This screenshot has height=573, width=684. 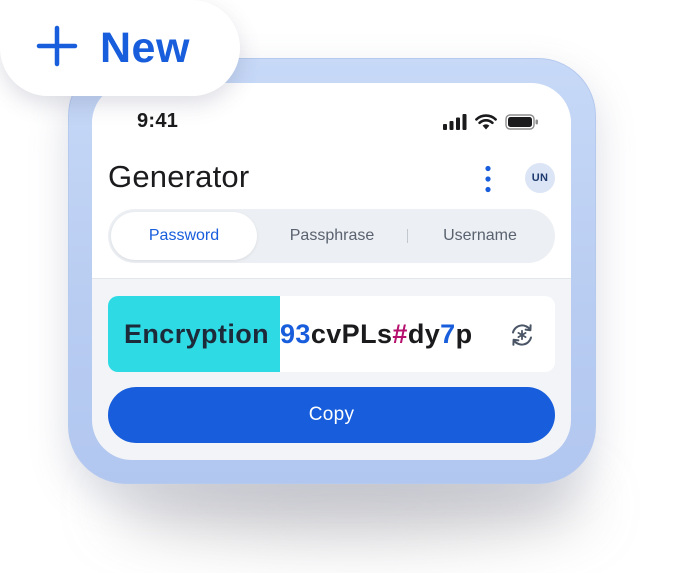 What do you see at coordinates (455, 122) in the screenshot?
I see `signal-icon` at bounding box center [455, 122].